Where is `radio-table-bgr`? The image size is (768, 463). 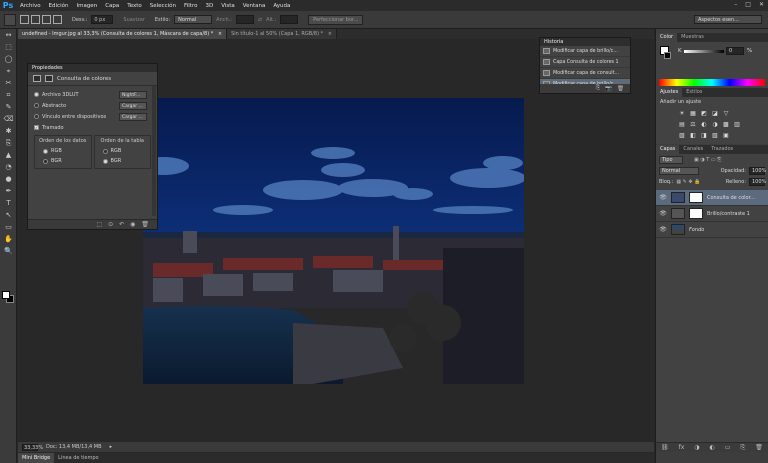 radio-table-bgr is located at coordinates (105, 161).